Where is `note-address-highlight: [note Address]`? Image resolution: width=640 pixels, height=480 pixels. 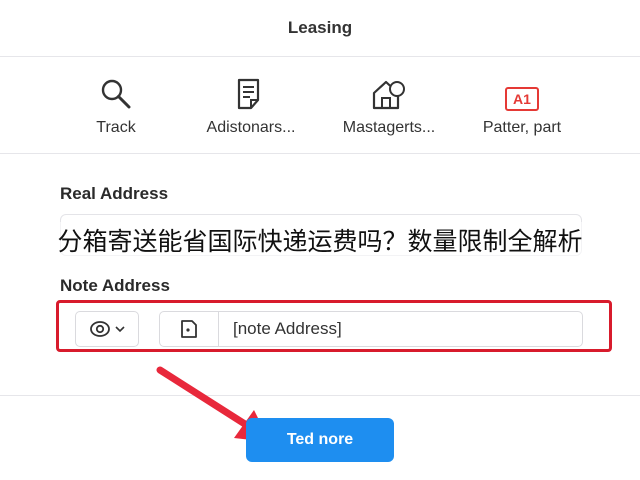 note-address-highlight: [note Address] is located at coordinates (334, 326).